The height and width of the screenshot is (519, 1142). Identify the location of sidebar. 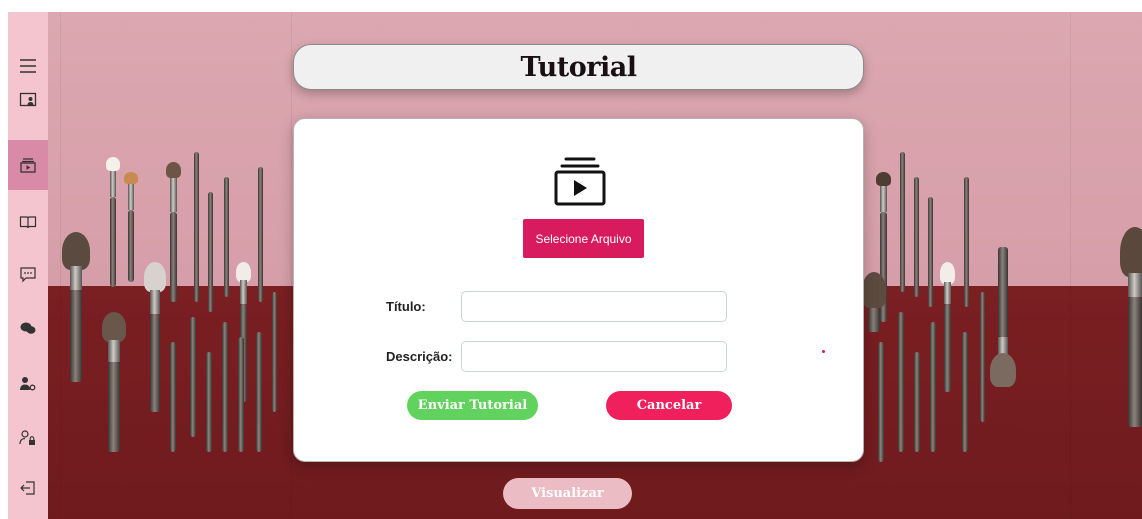
(28, 265).